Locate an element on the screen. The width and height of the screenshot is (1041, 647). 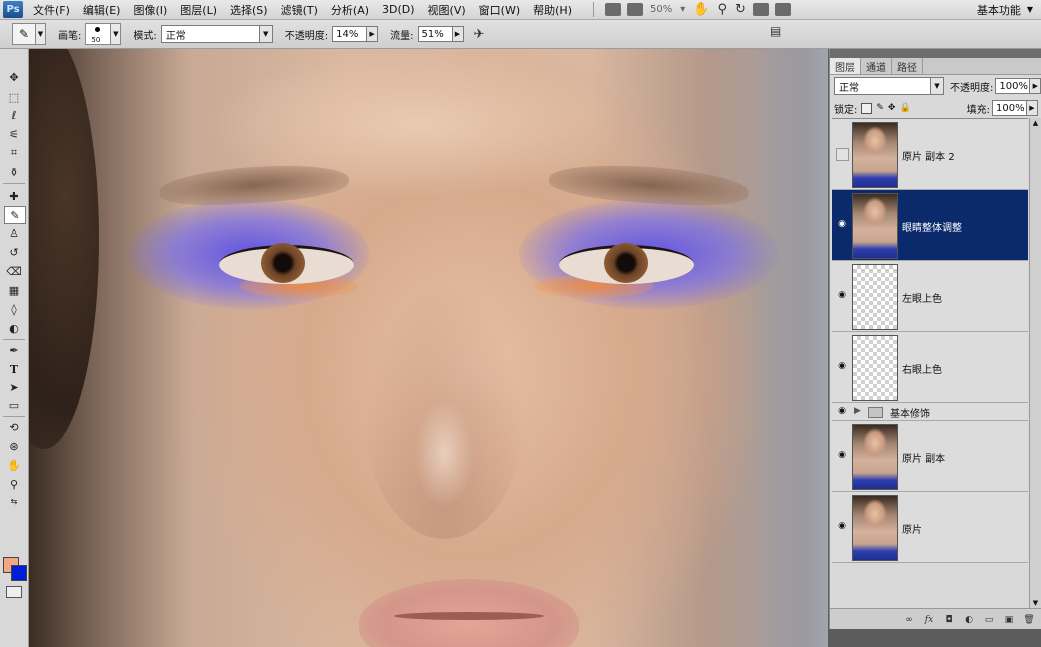
view-extras-icon is located at coordinates (634, 9).